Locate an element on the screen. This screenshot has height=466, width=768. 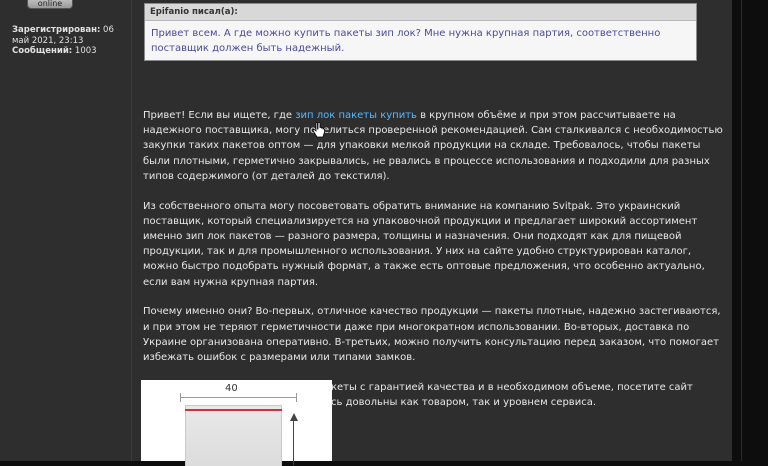
dimension-tick-right is located at coordinates (296, 397).